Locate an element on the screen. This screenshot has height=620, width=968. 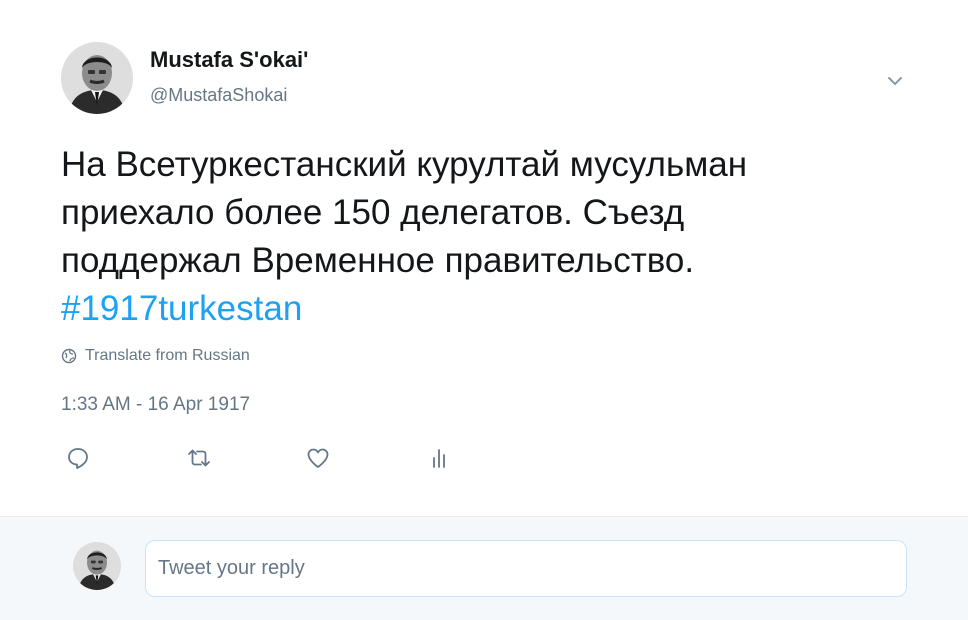
reply-button is located at coordinates (78, 458).